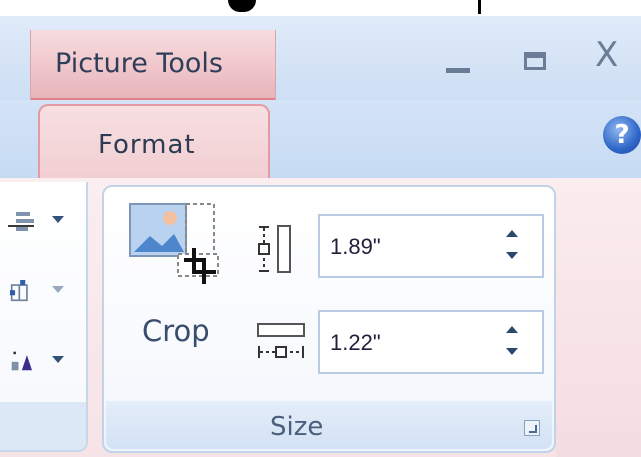  Describe the element at coordinates (242, 6) in the screenshot. I see `partial-title-glyph` at that location.